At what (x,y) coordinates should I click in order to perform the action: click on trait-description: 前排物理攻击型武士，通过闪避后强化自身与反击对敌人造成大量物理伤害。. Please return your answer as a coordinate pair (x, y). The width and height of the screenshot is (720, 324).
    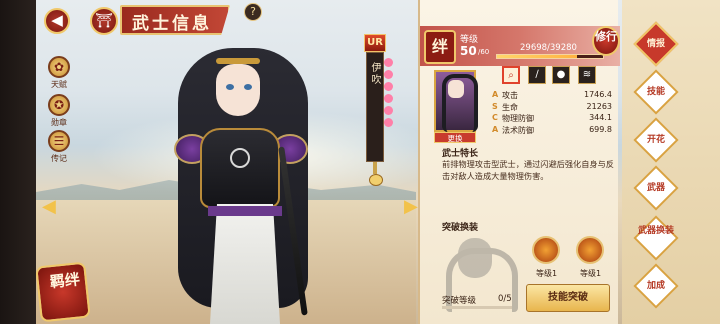
    Looking at the image, I should click on (528, 170).